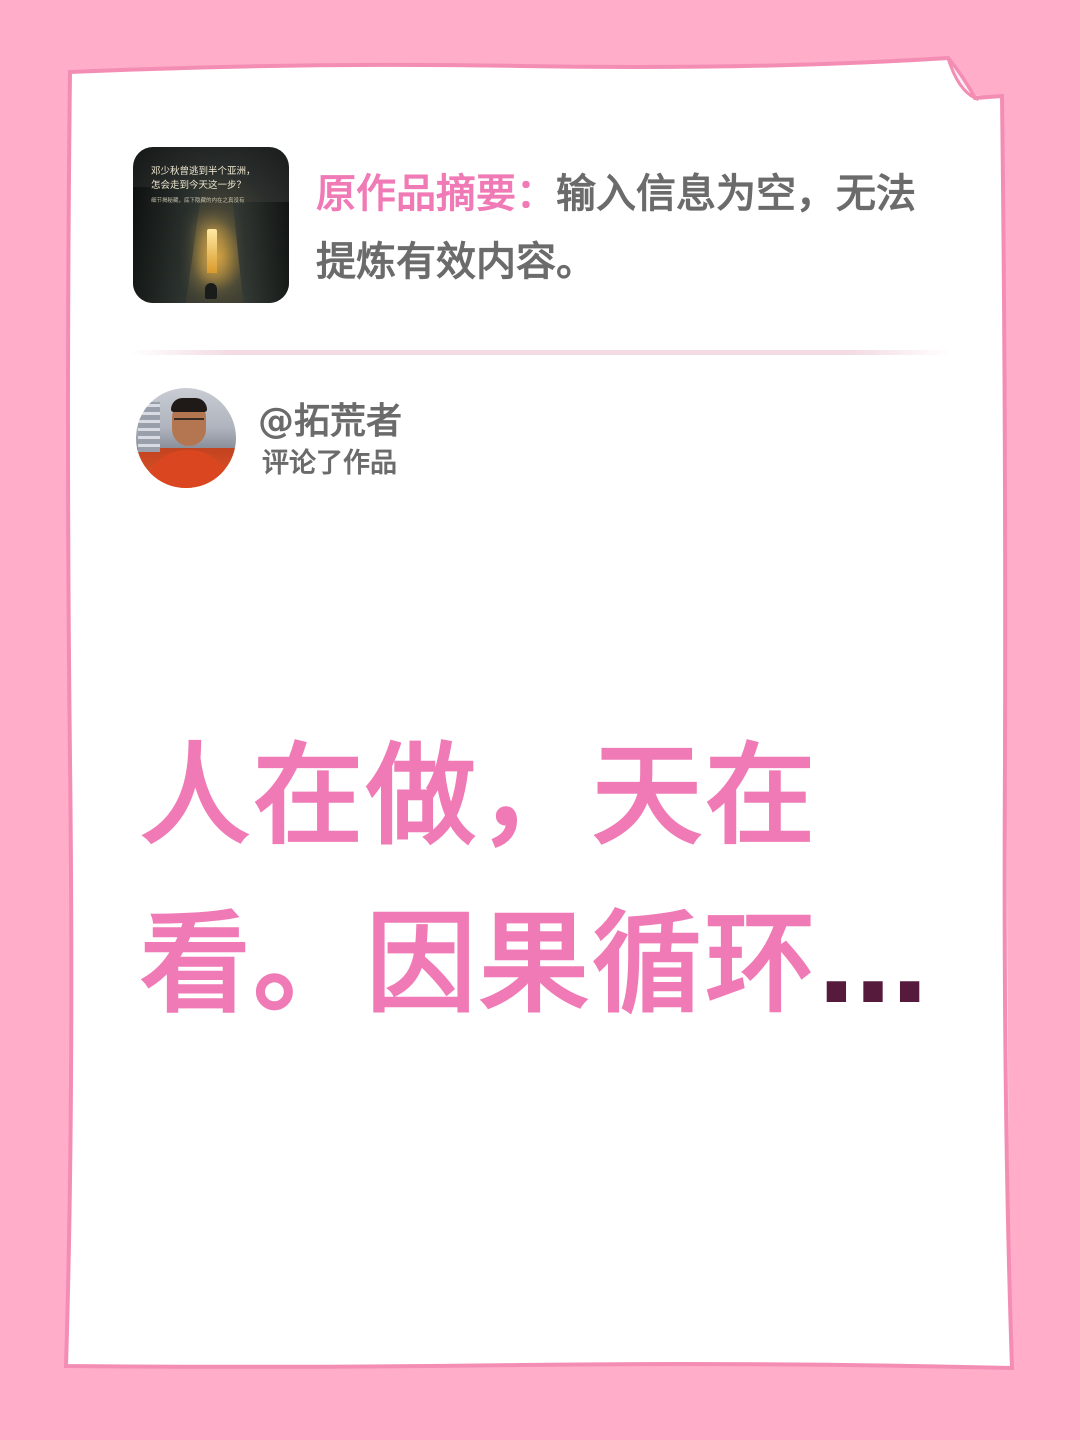  I want to click on cover-cliff-right, so click(260, 252).